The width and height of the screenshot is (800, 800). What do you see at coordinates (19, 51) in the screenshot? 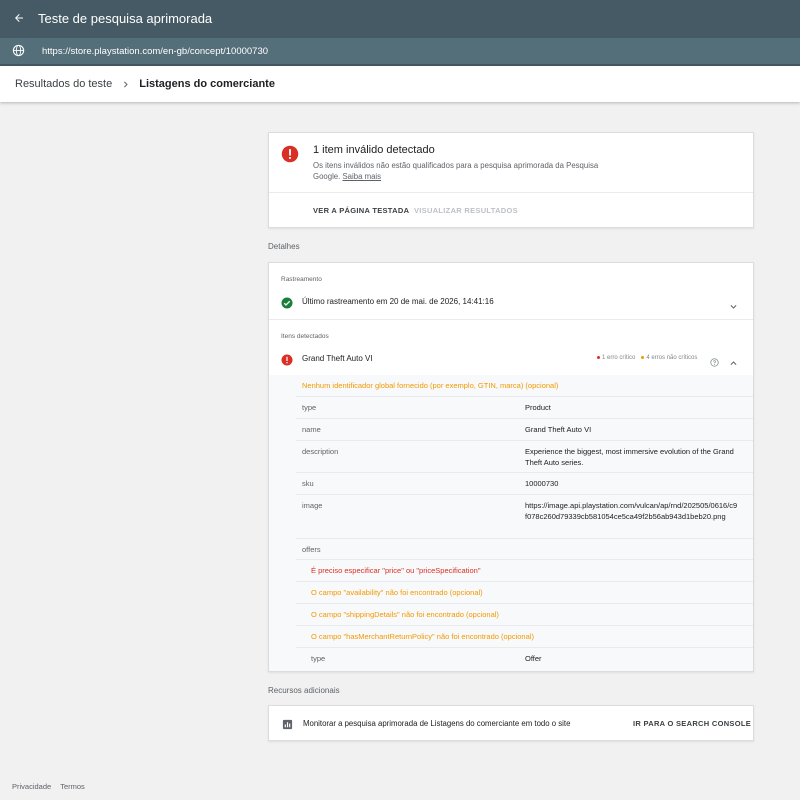
I see `globe-icon` at bounding box center [19, 51].